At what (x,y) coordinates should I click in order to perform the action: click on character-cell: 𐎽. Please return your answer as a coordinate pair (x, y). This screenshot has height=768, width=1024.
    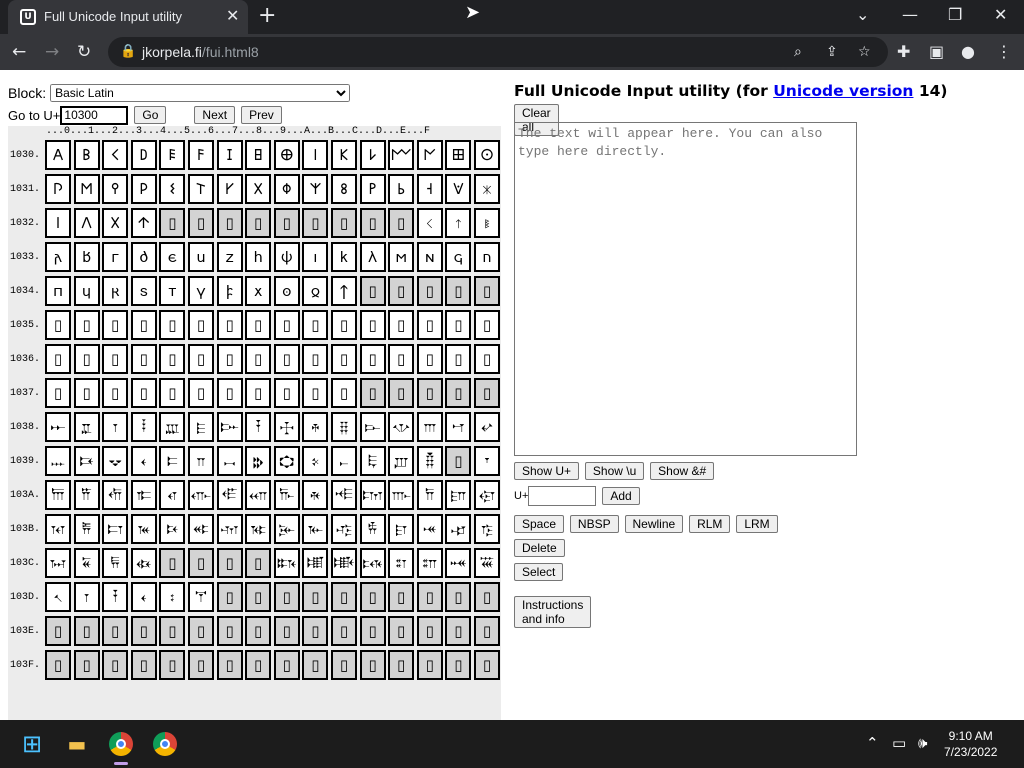
    Looking at the image, I should click on (429, 529).